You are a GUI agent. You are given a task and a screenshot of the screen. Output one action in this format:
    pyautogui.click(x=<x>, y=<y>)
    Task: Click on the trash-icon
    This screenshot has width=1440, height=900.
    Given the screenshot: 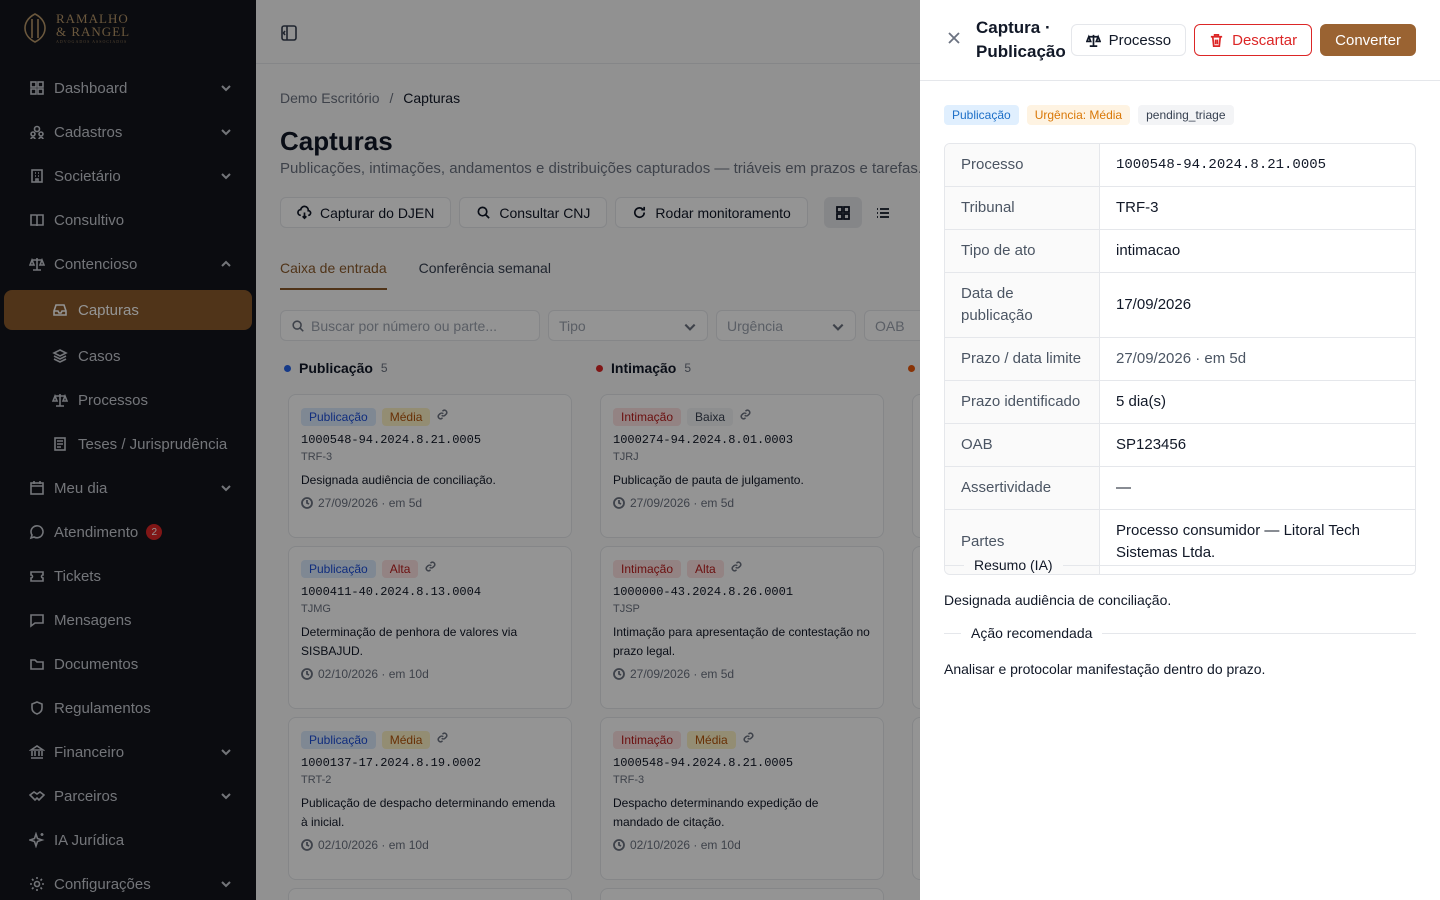 What is the action you would take?
    pyautogui.click(x=1216, y=40)
    